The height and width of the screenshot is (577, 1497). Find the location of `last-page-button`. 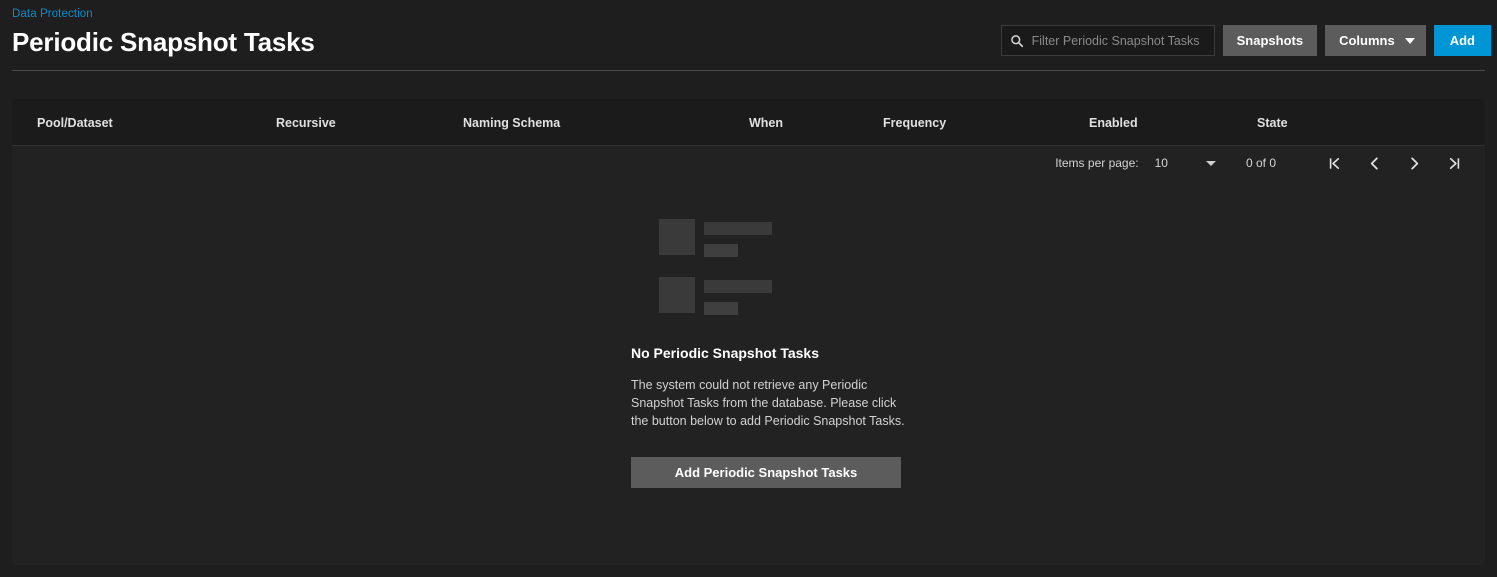

last-page-button is located at coordinates (1454, 163).